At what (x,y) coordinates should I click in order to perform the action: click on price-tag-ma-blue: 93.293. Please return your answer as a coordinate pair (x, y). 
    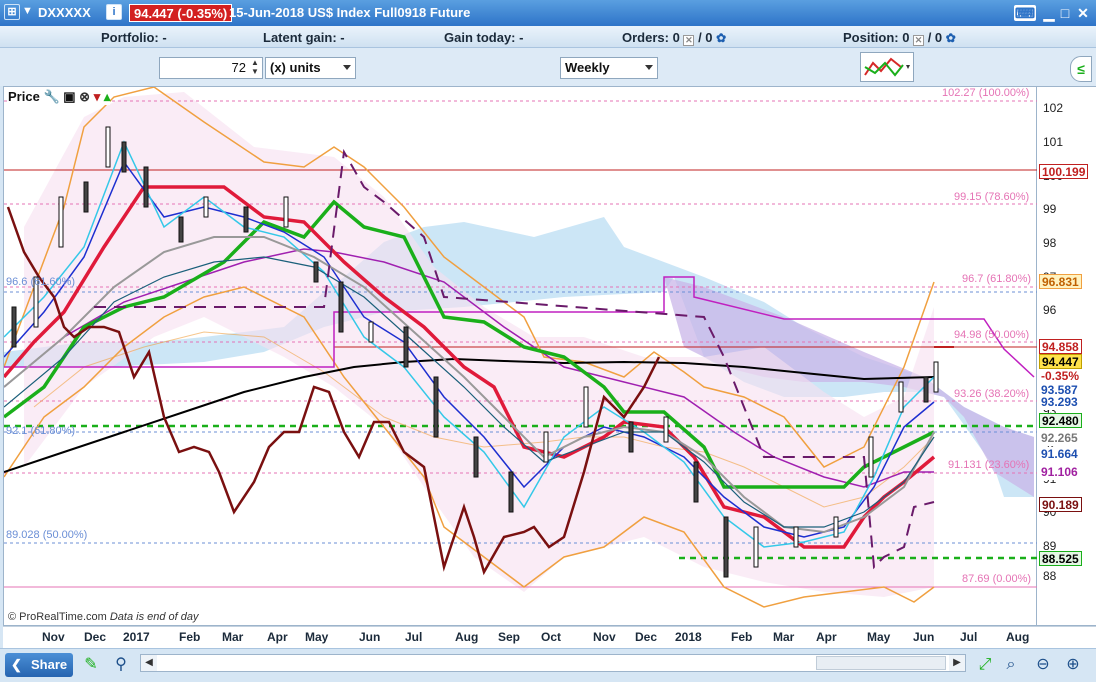
    Looking at the image, I should click on (1059, 402).